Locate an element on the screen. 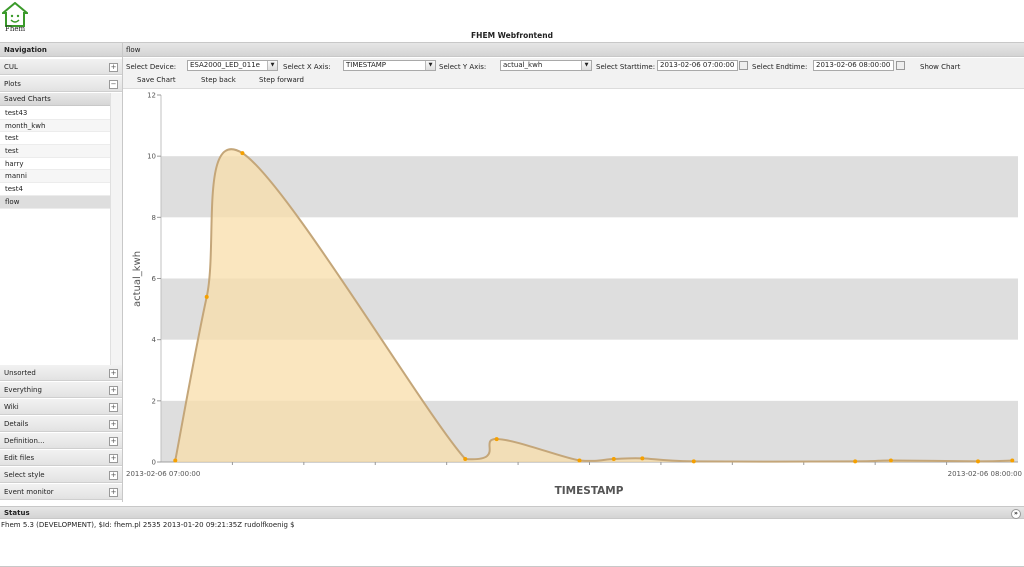  sidebar-item-label: Unsorted is located at coordinates (20, 373).